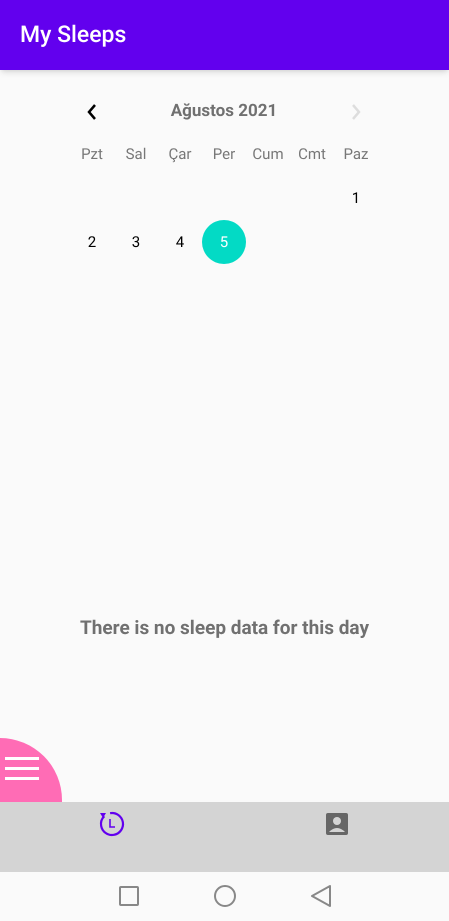 This screenshot has height=921, width=449. What do you see at coordinates (224, 112) in the screenshot?
I see `month-title: Ağustos 2021` at bounding box center [224, 112].